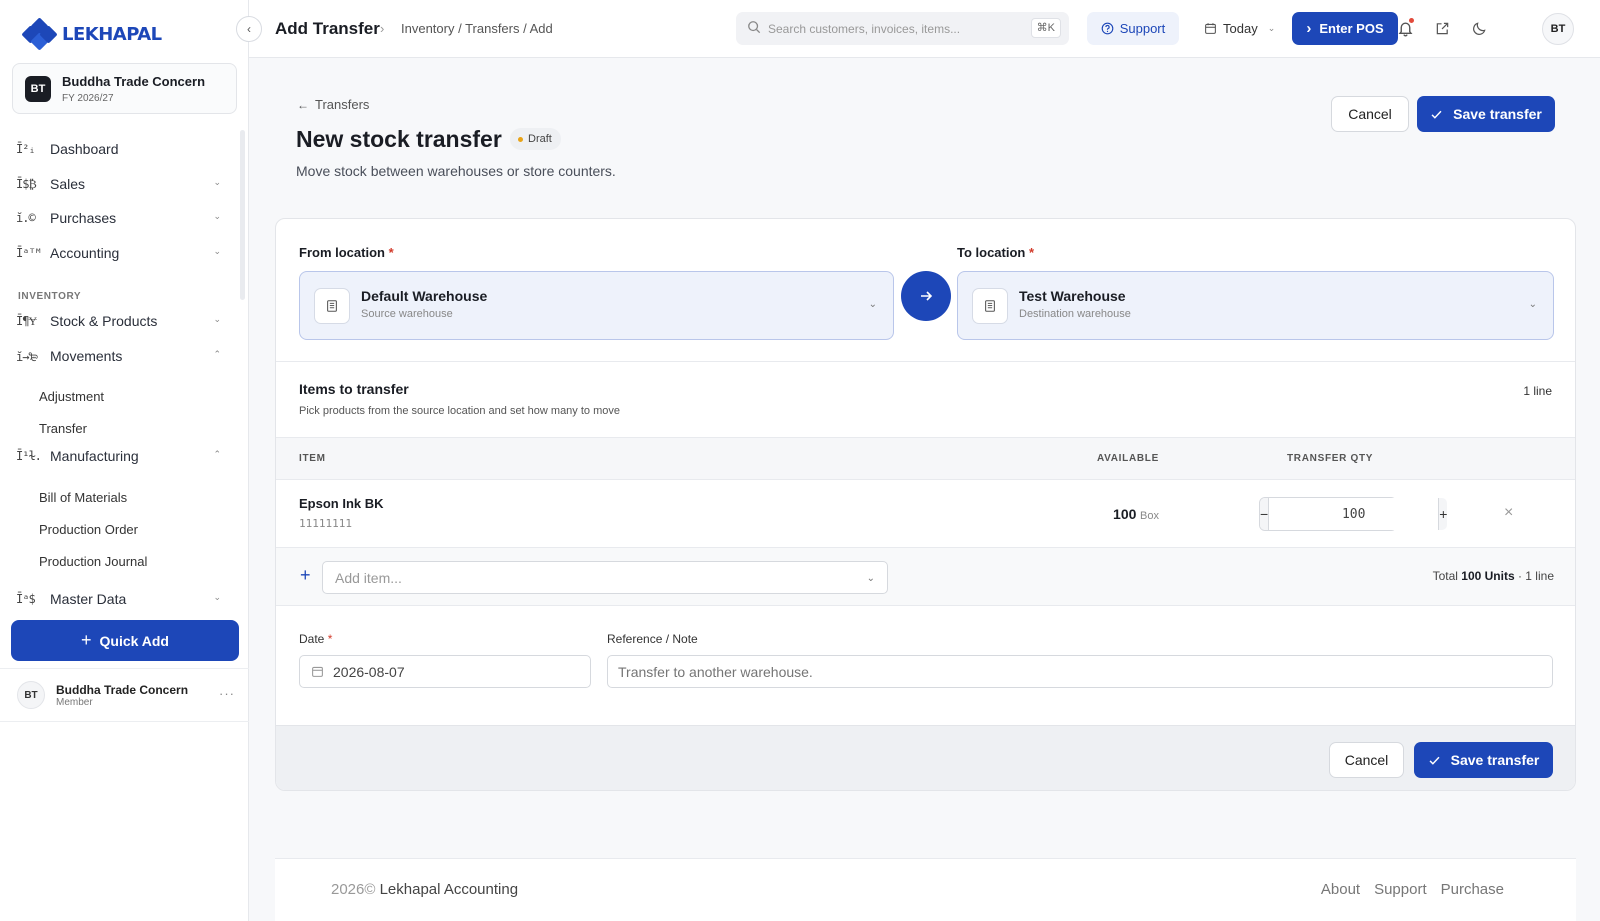 The width and height of the screenshot is (1600, 921). What do you see at coordinates (1240, 28) in the screenshot?
I see `today-label: Today` at bounding box center [1240, 28].